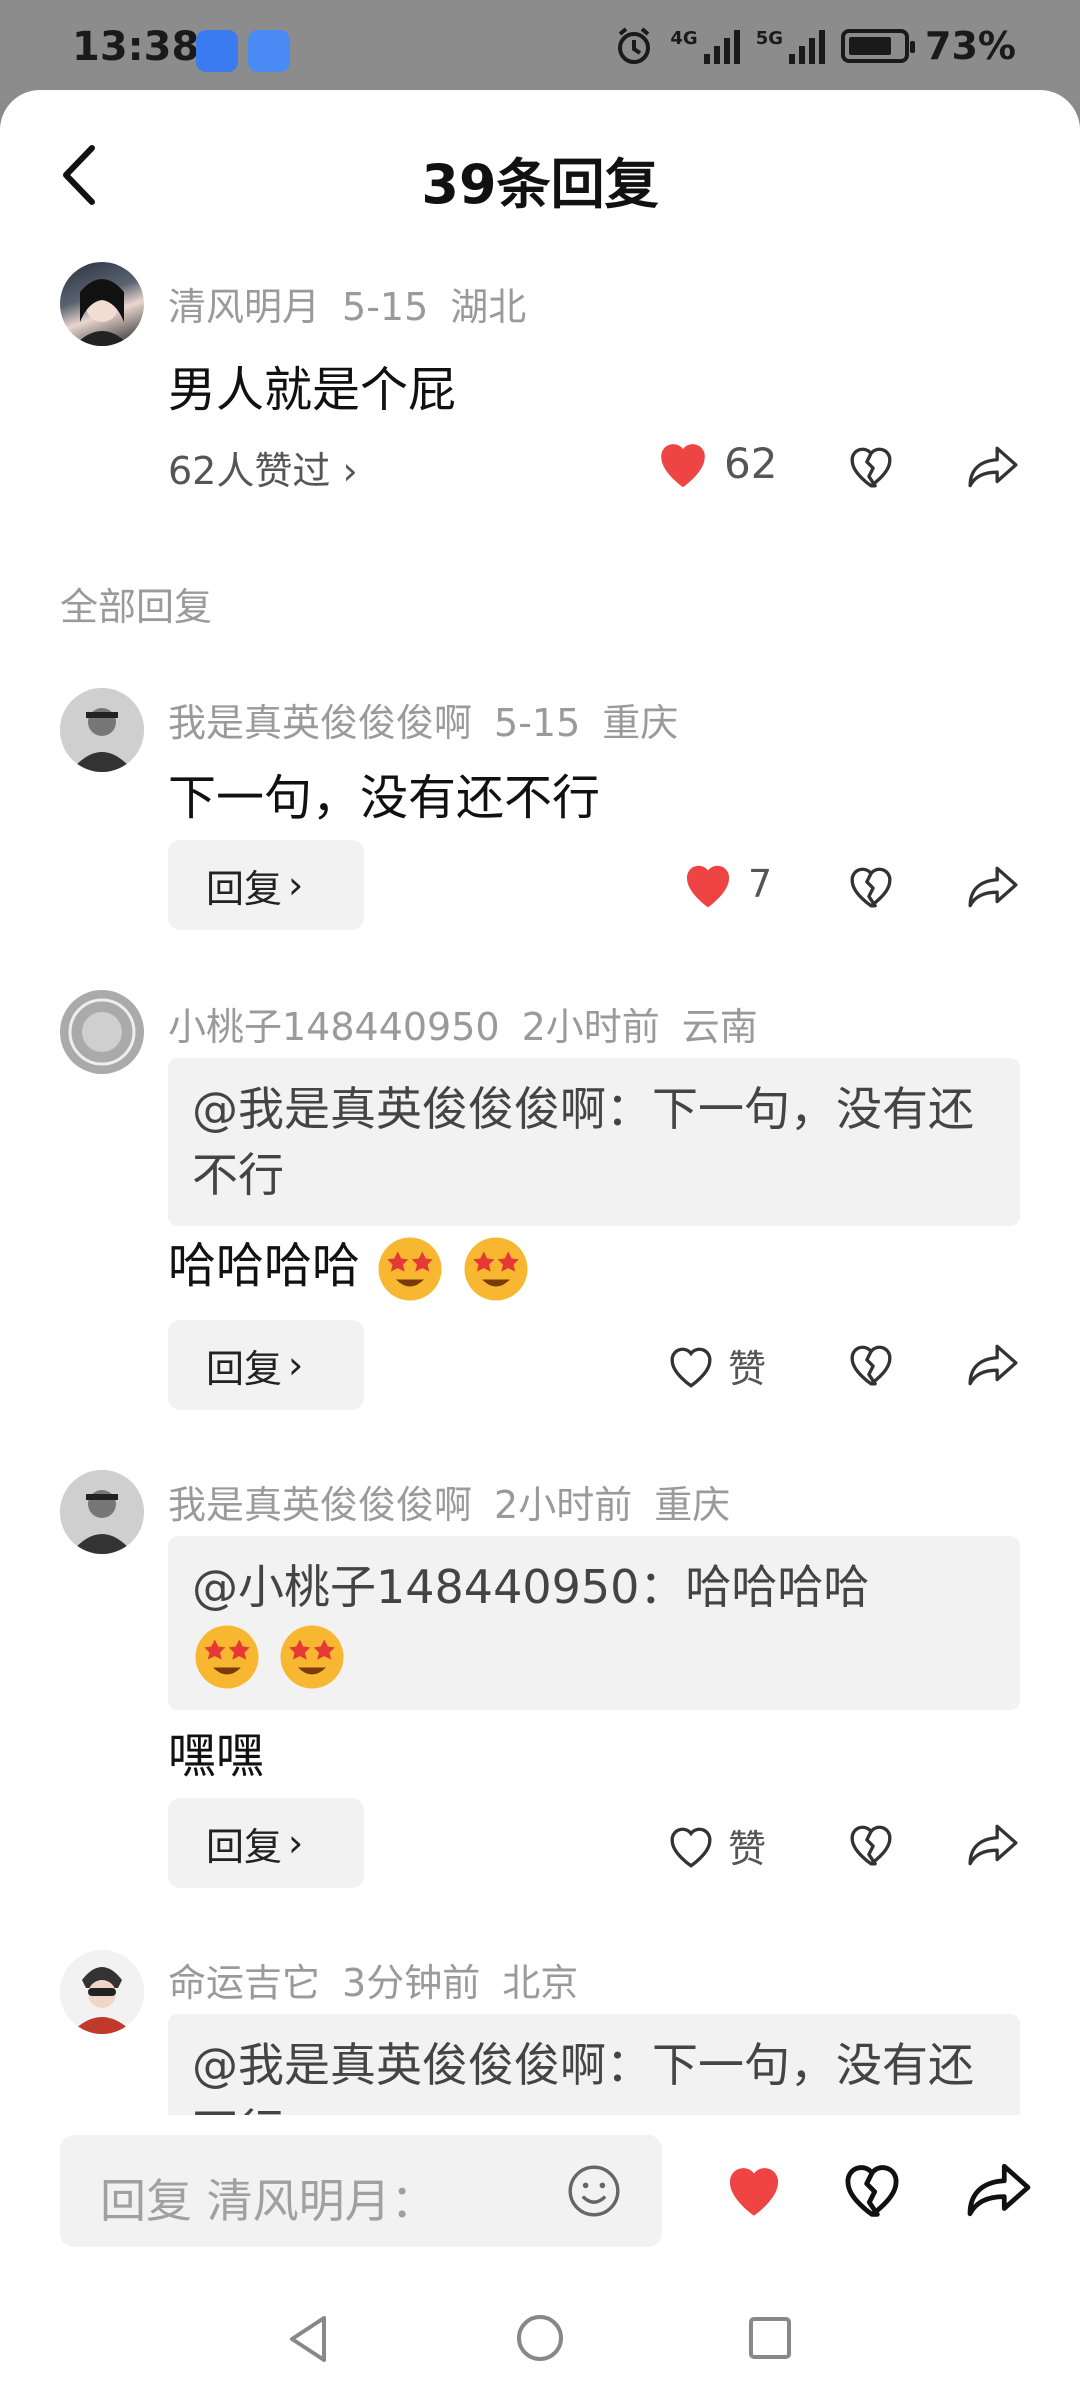 This screenshot has height=2400, width=1080. What do you see at coordinates (754, 2189) in the screenshot?
I see `heart-icon` at bounding box center [754, 2189].